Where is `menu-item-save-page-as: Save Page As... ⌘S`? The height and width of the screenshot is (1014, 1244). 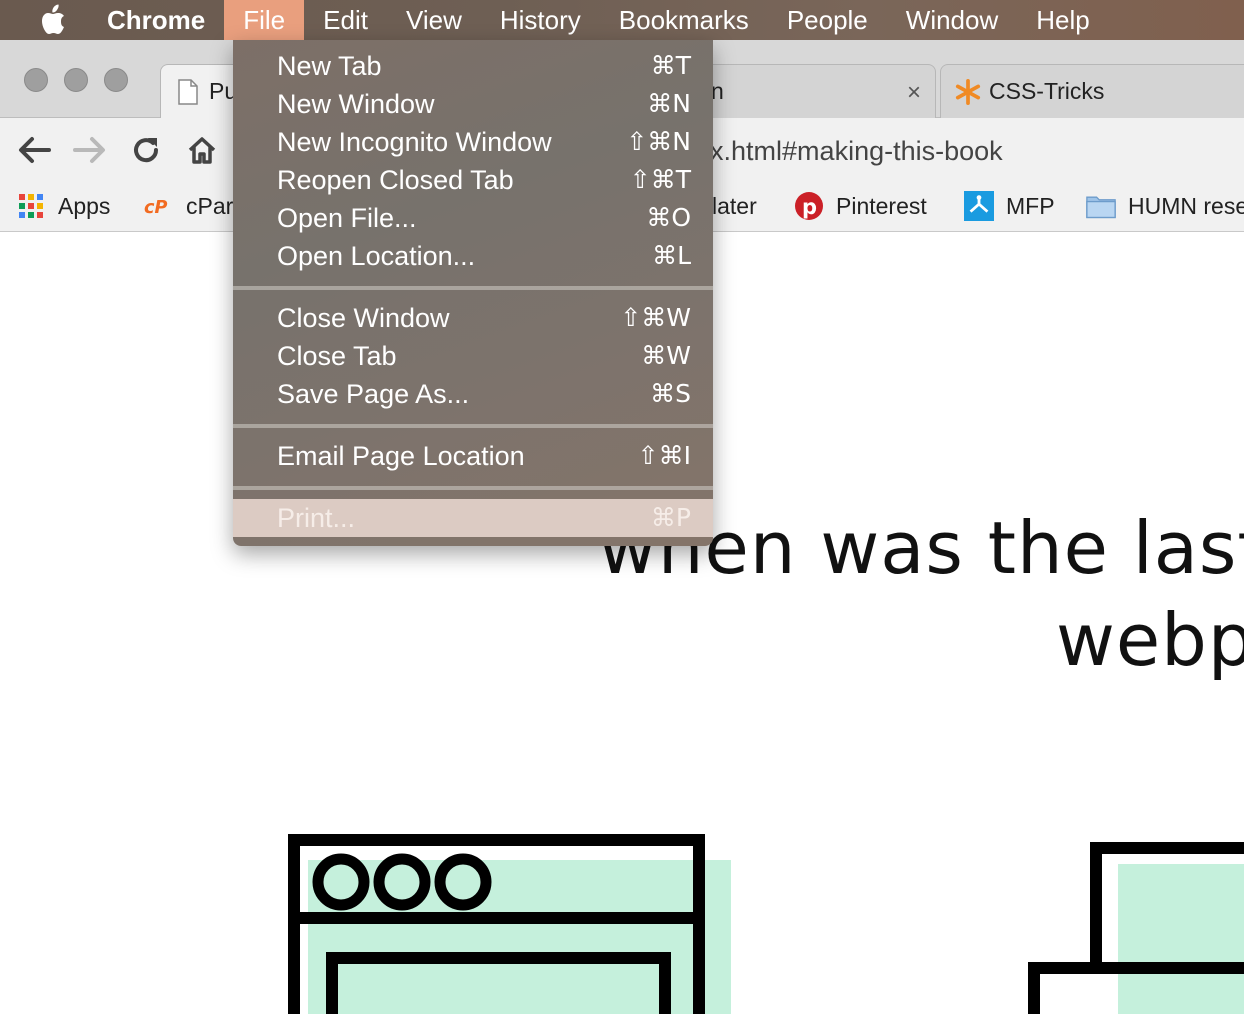
menu-item-save-page-as: Save Page As... ⌘S is located at coordinates (473, 394).